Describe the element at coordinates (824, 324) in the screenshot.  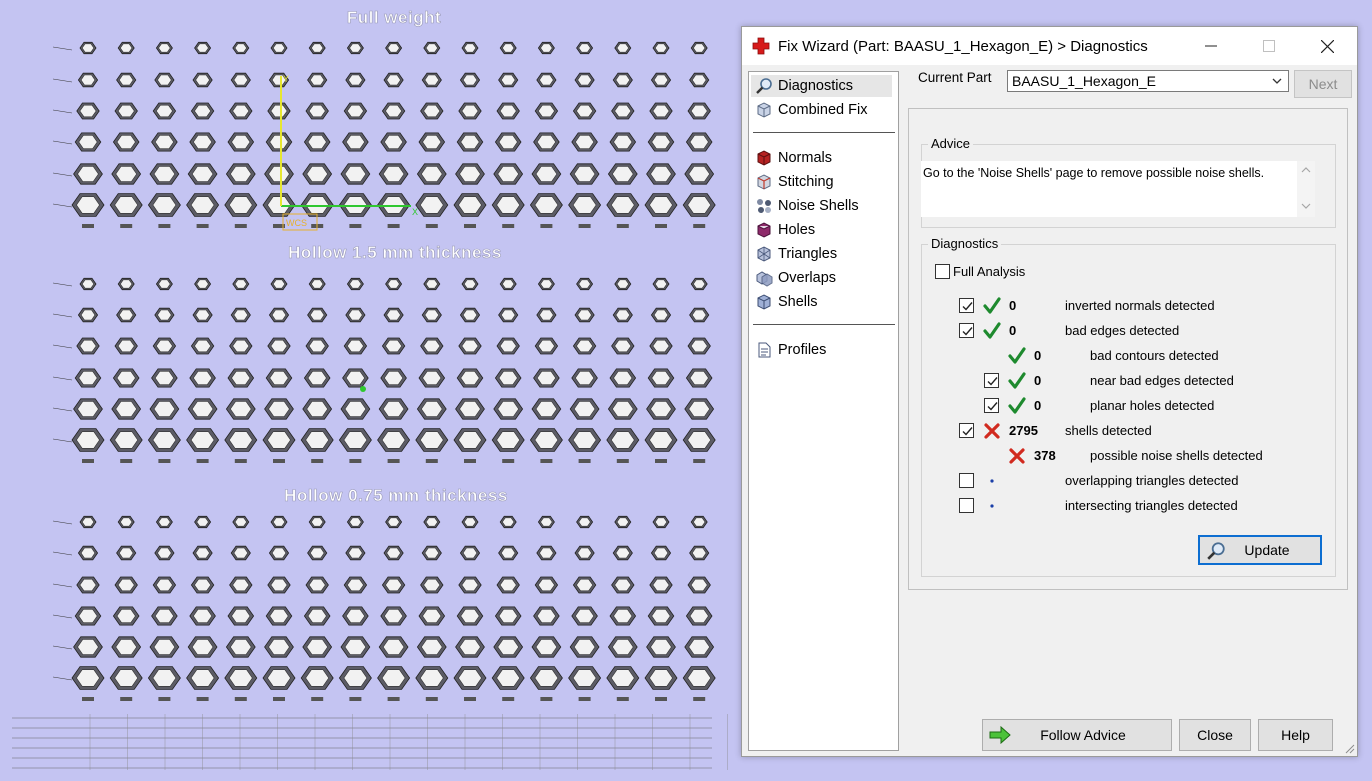
I see `nav-separator` at that location.